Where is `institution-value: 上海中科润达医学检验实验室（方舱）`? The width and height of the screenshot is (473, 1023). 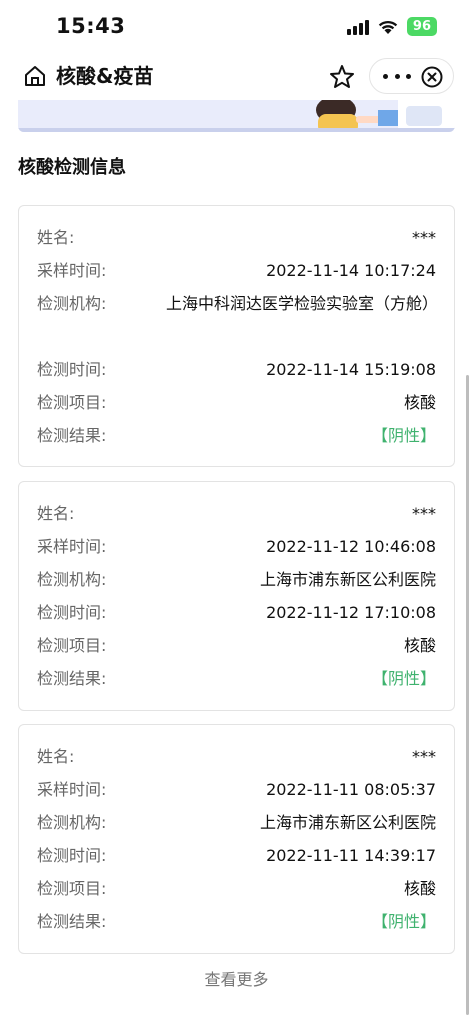
institution-value: 上海中科润达医学检验实验室（方舱） is located at coordinates (302, 303).